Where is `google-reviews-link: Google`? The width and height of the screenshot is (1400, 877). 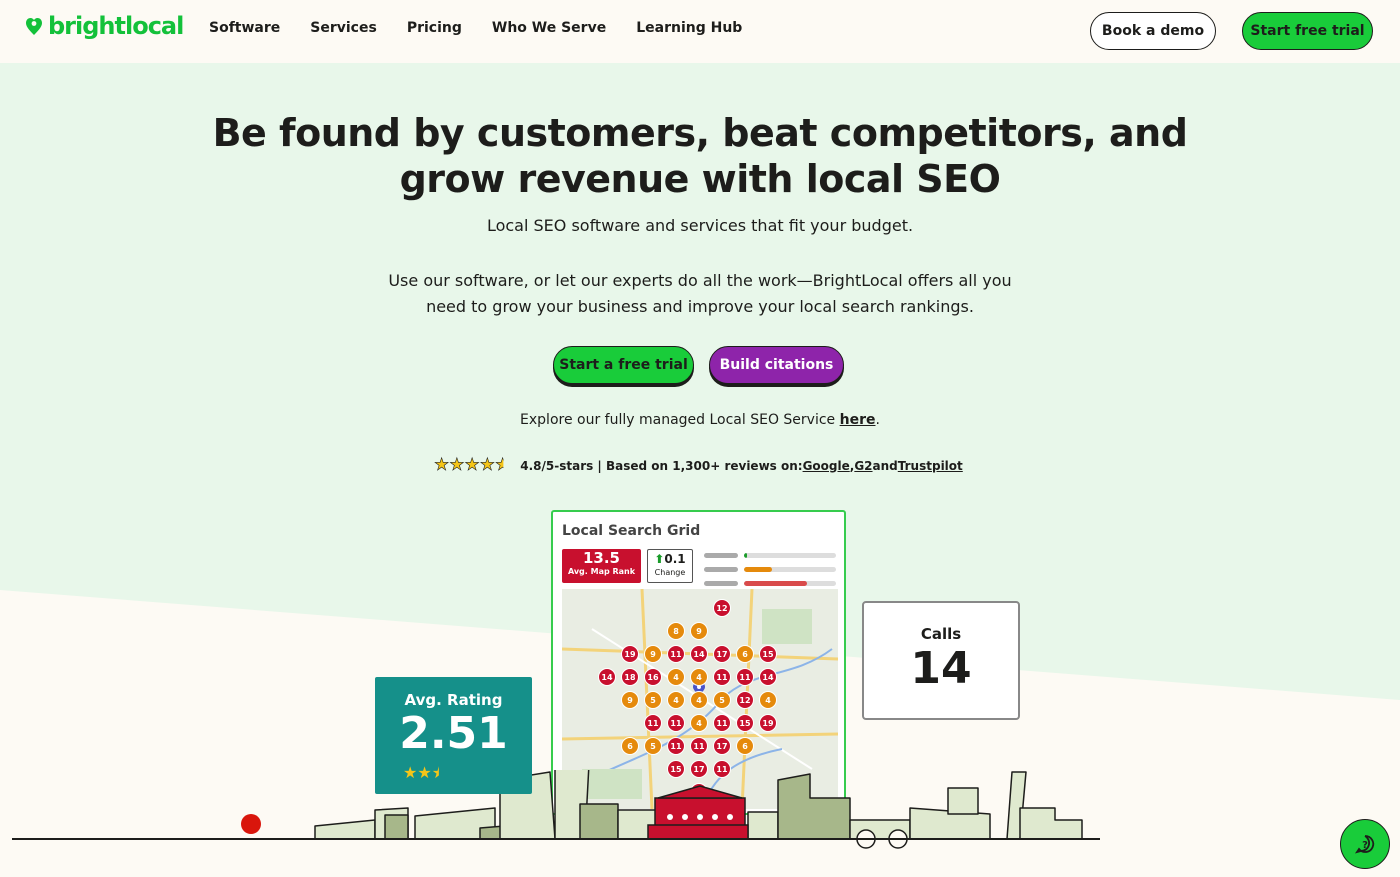 google-reviews-link: Google is located at coordinates (826, 466).